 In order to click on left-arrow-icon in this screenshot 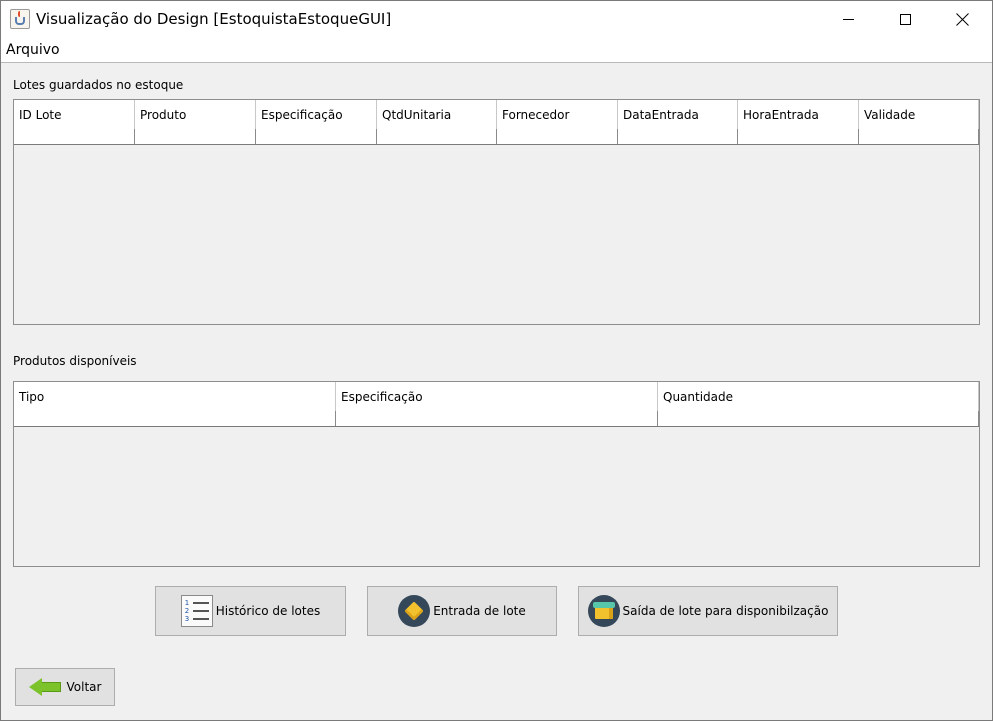, I will do `click(45, 687)`.